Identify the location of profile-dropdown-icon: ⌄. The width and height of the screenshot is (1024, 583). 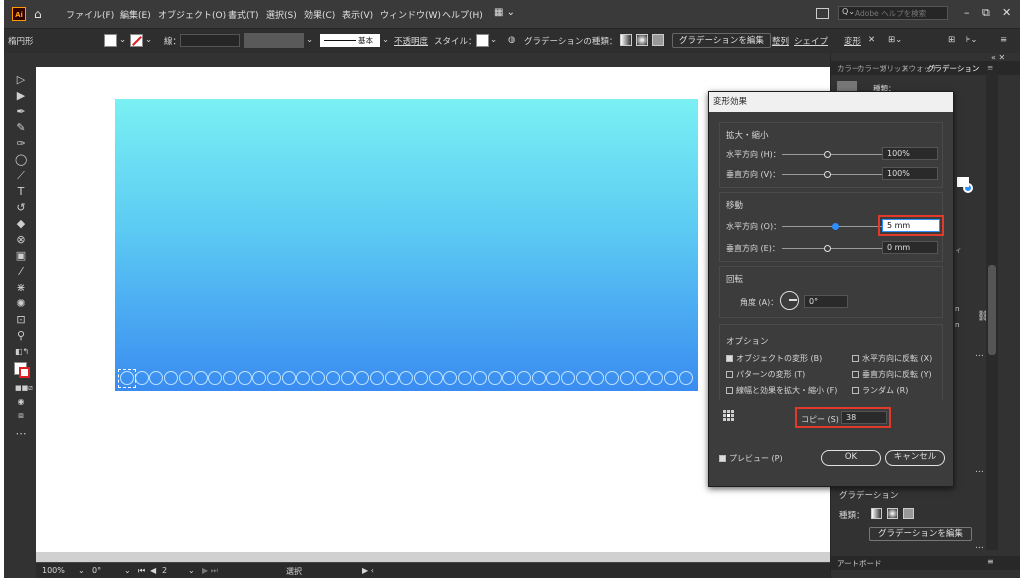
(309, 40).